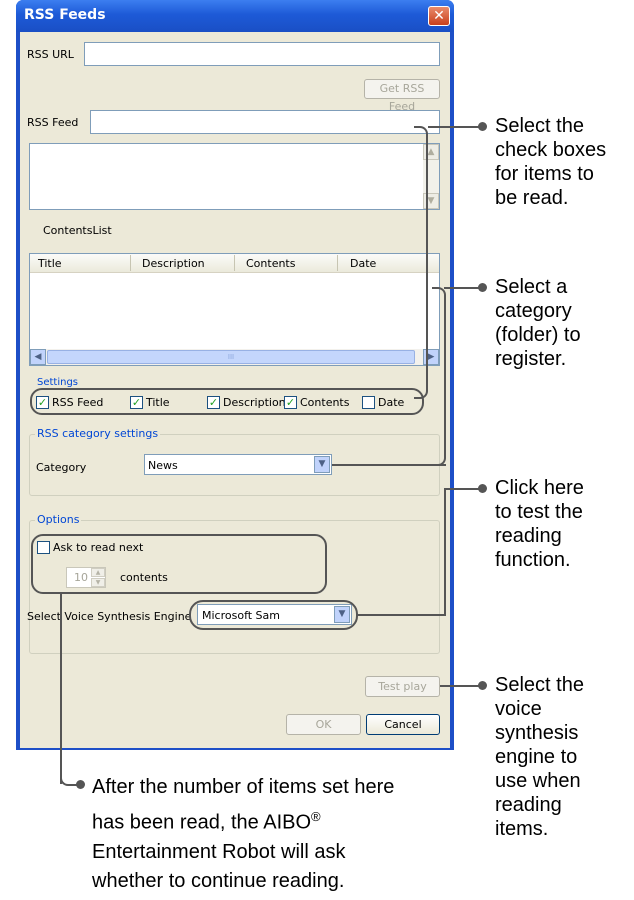 The width and height of the screenshot is (634, 900). Describe the element at coordinates (270, 263) in the screenshot. I see `column-contents: Contents` at that location.